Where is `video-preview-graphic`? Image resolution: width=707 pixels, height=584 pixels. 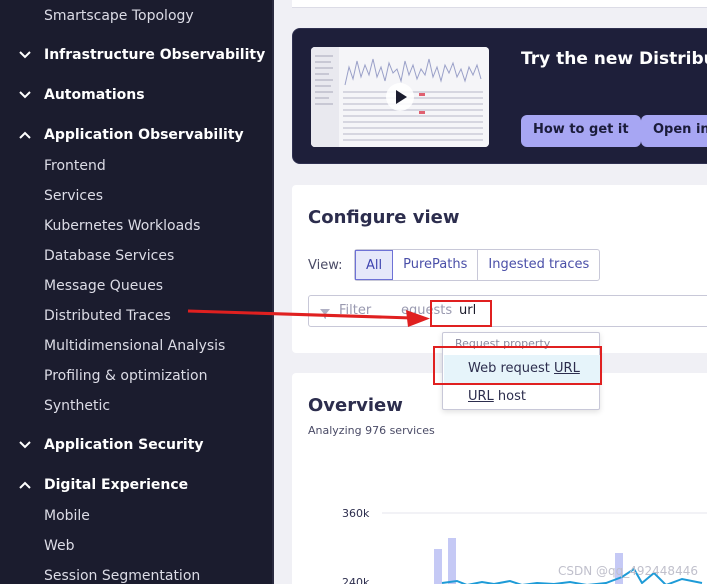 video-preview-graphic is located at coordinates (400, 97).